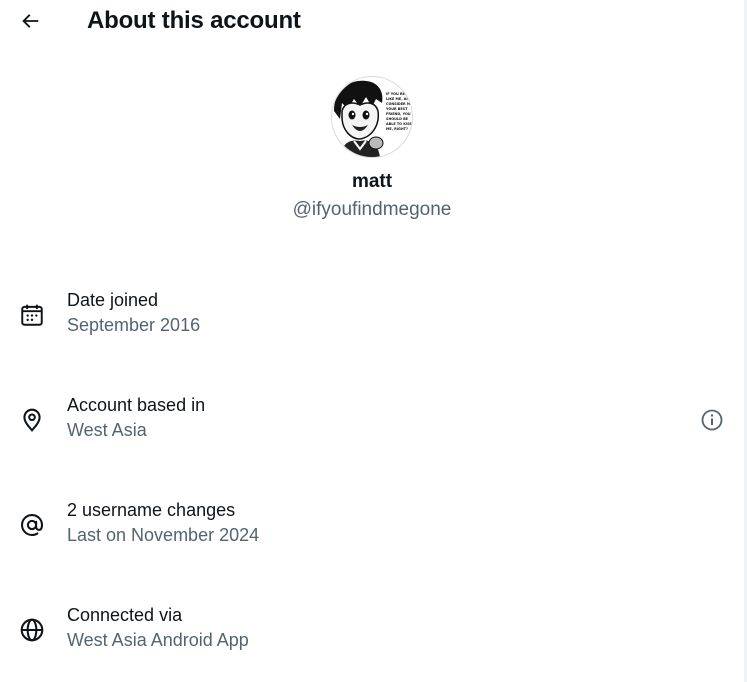 Image resolution: width=747 pixels, height=682 pixels. Describe the element at coordinates (398, 114) in the screenshot. I see `svg-text: FRIEND, YOU` at that location.